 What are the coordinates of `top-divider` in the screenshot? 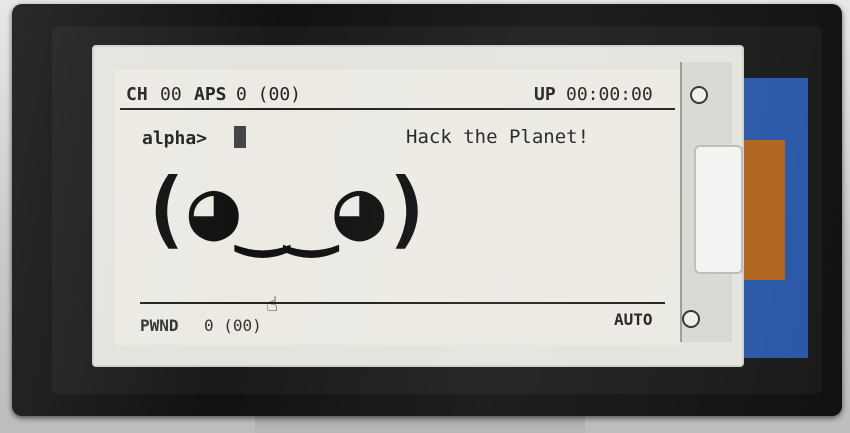 It's located at (397, 109).